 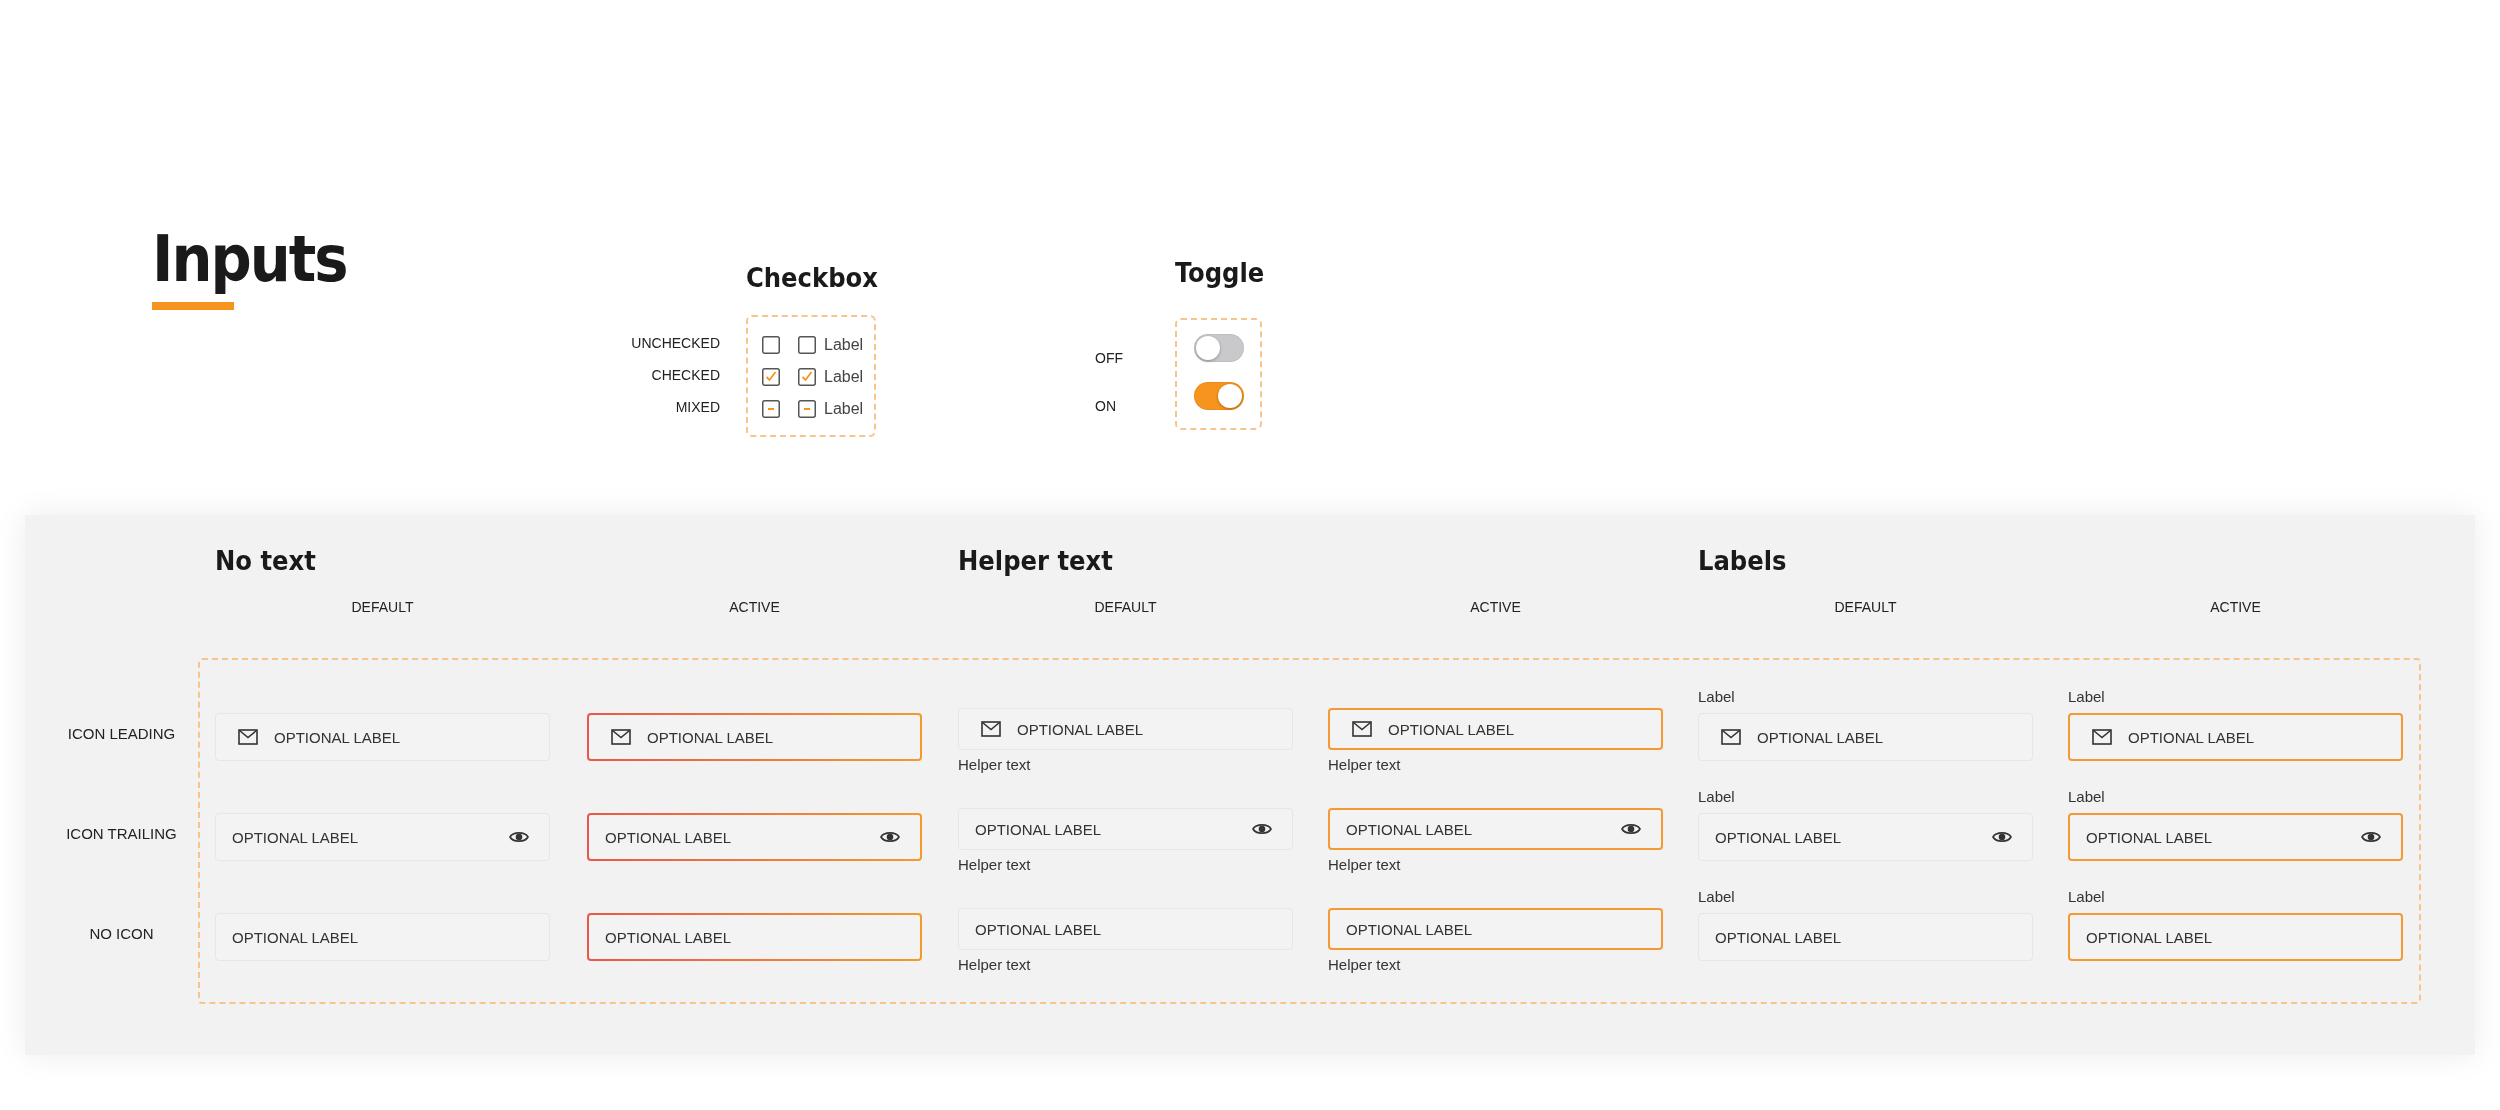 I want to click on state-label: MIXED, so click(x=697, y=407).